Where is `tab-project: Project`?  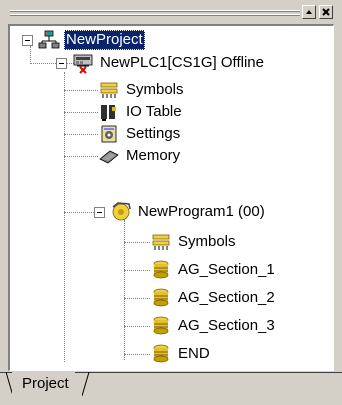 tab-project: Project is located at coordinates (43, 384).